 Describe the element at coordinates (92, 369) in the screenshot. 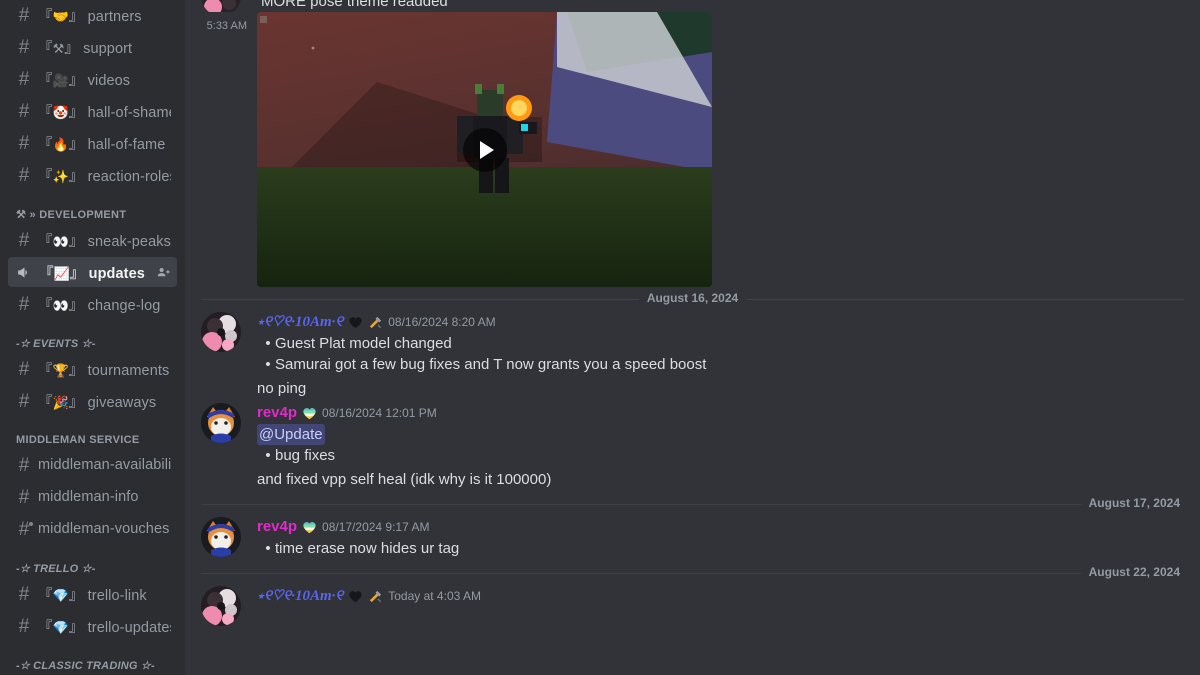

I see `sidebar-item-tournaments: # 『🏆』 tournaments` at that location.